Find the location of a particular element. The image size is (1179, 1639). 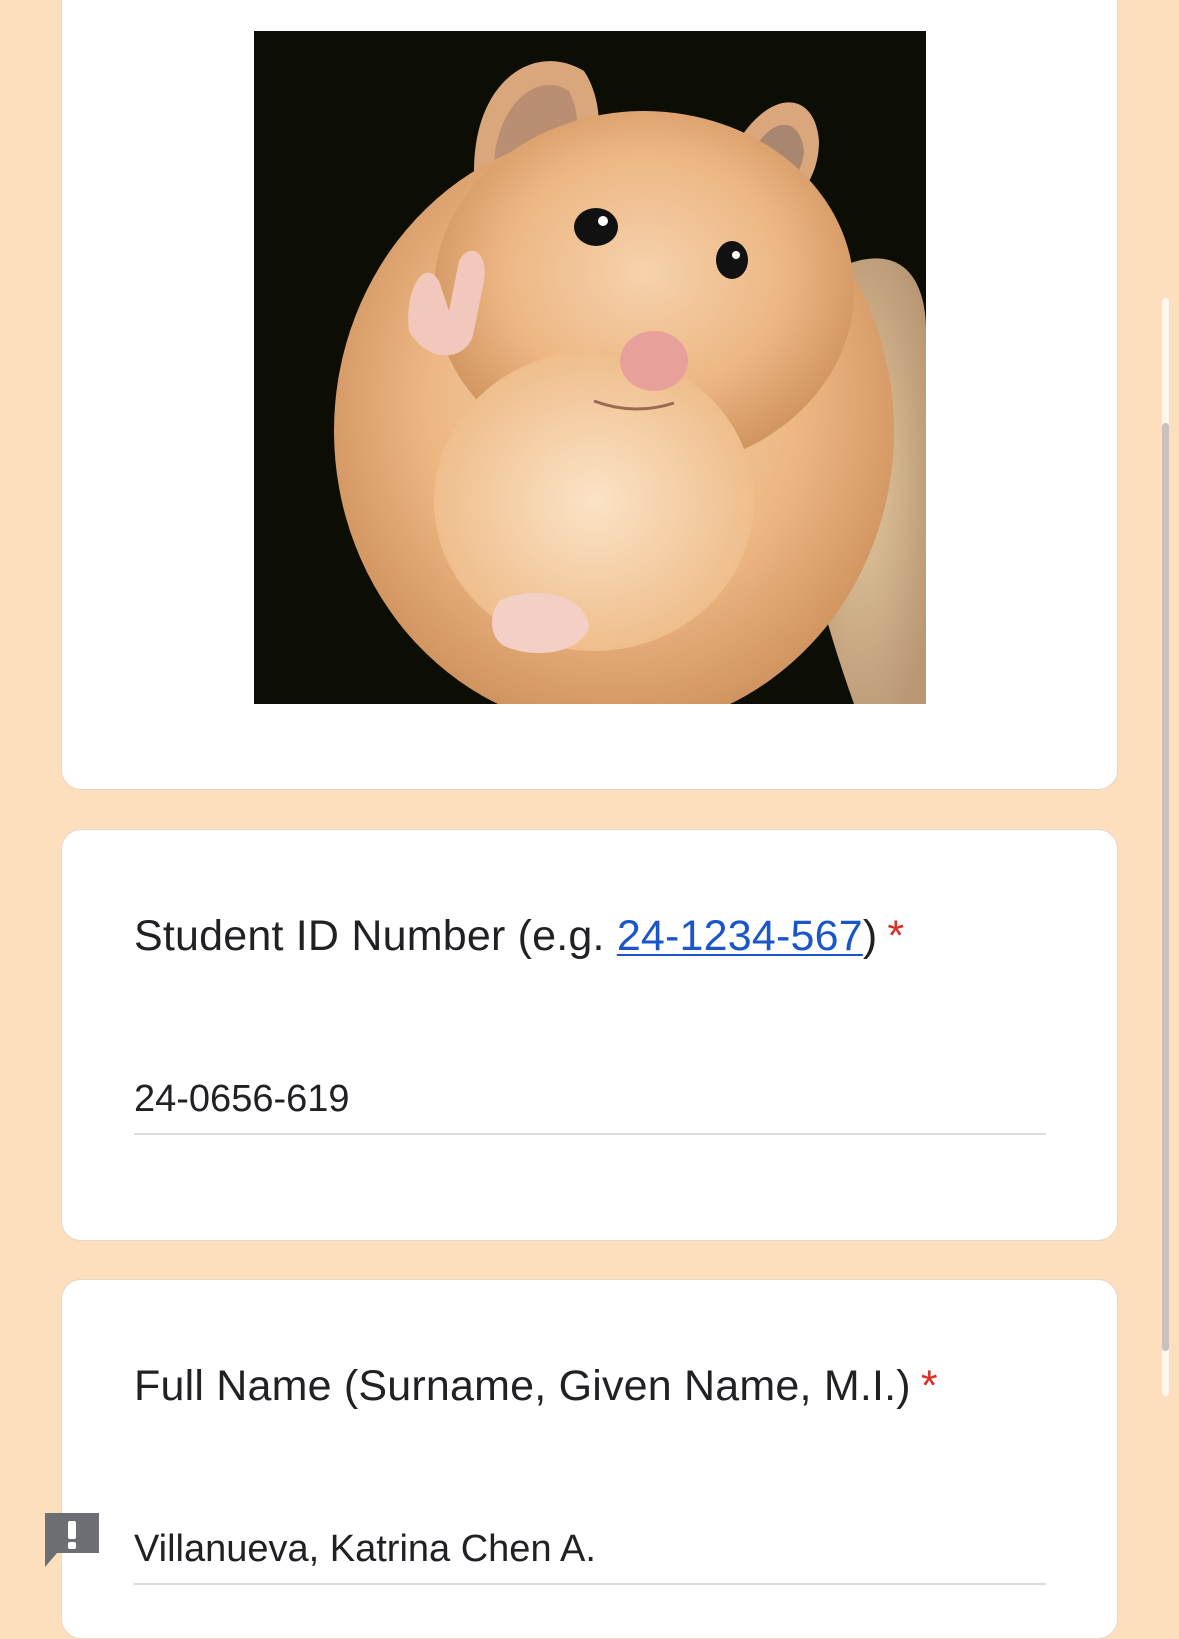

full-name-question: Full Name (Surname, Given Name, M.I.) * is located at coordinates (536, 1386).